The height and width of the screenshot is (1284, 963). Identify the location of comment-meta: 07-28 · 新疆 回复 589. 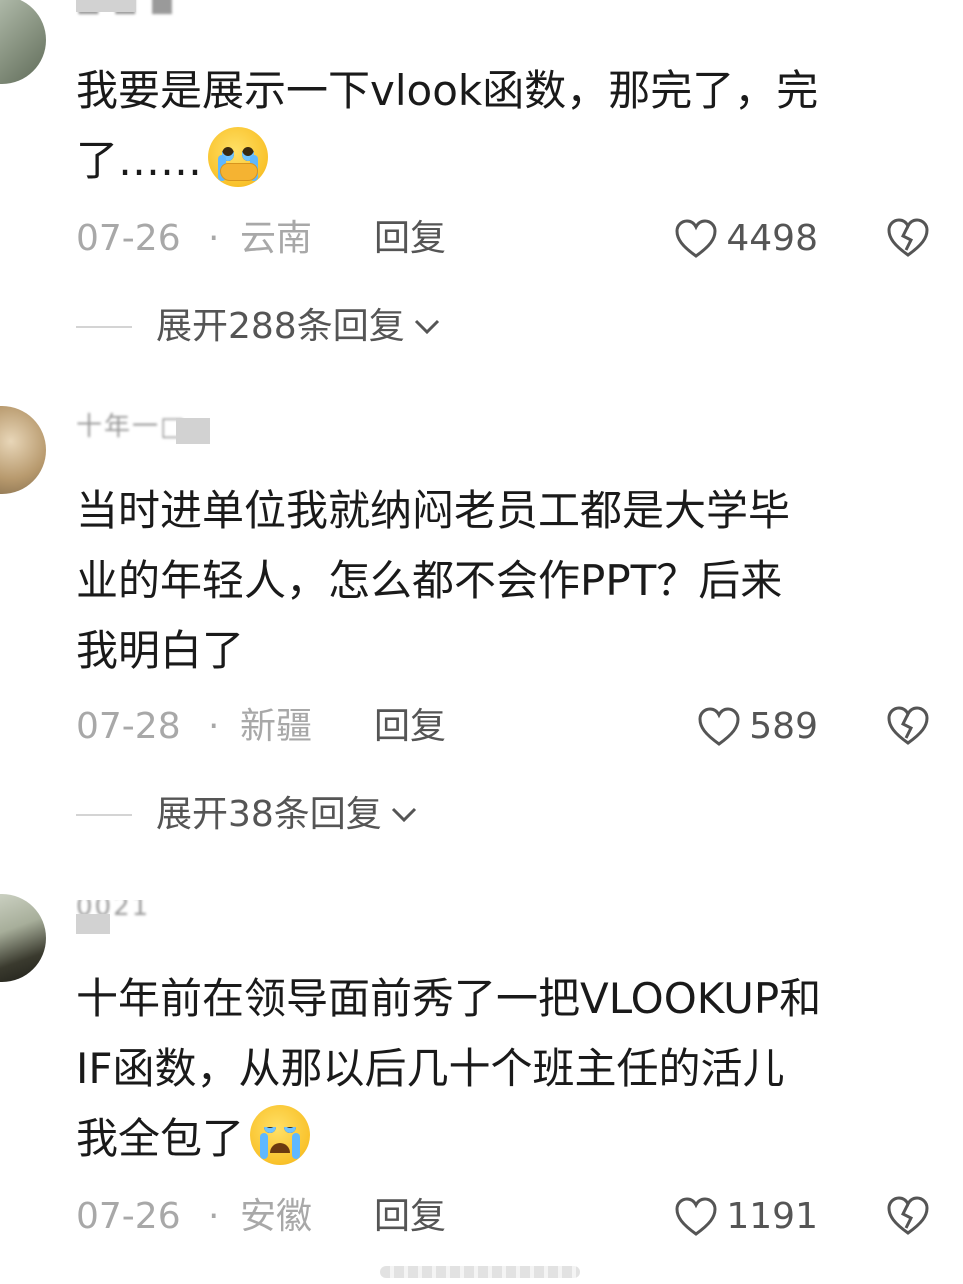
(506, 727).